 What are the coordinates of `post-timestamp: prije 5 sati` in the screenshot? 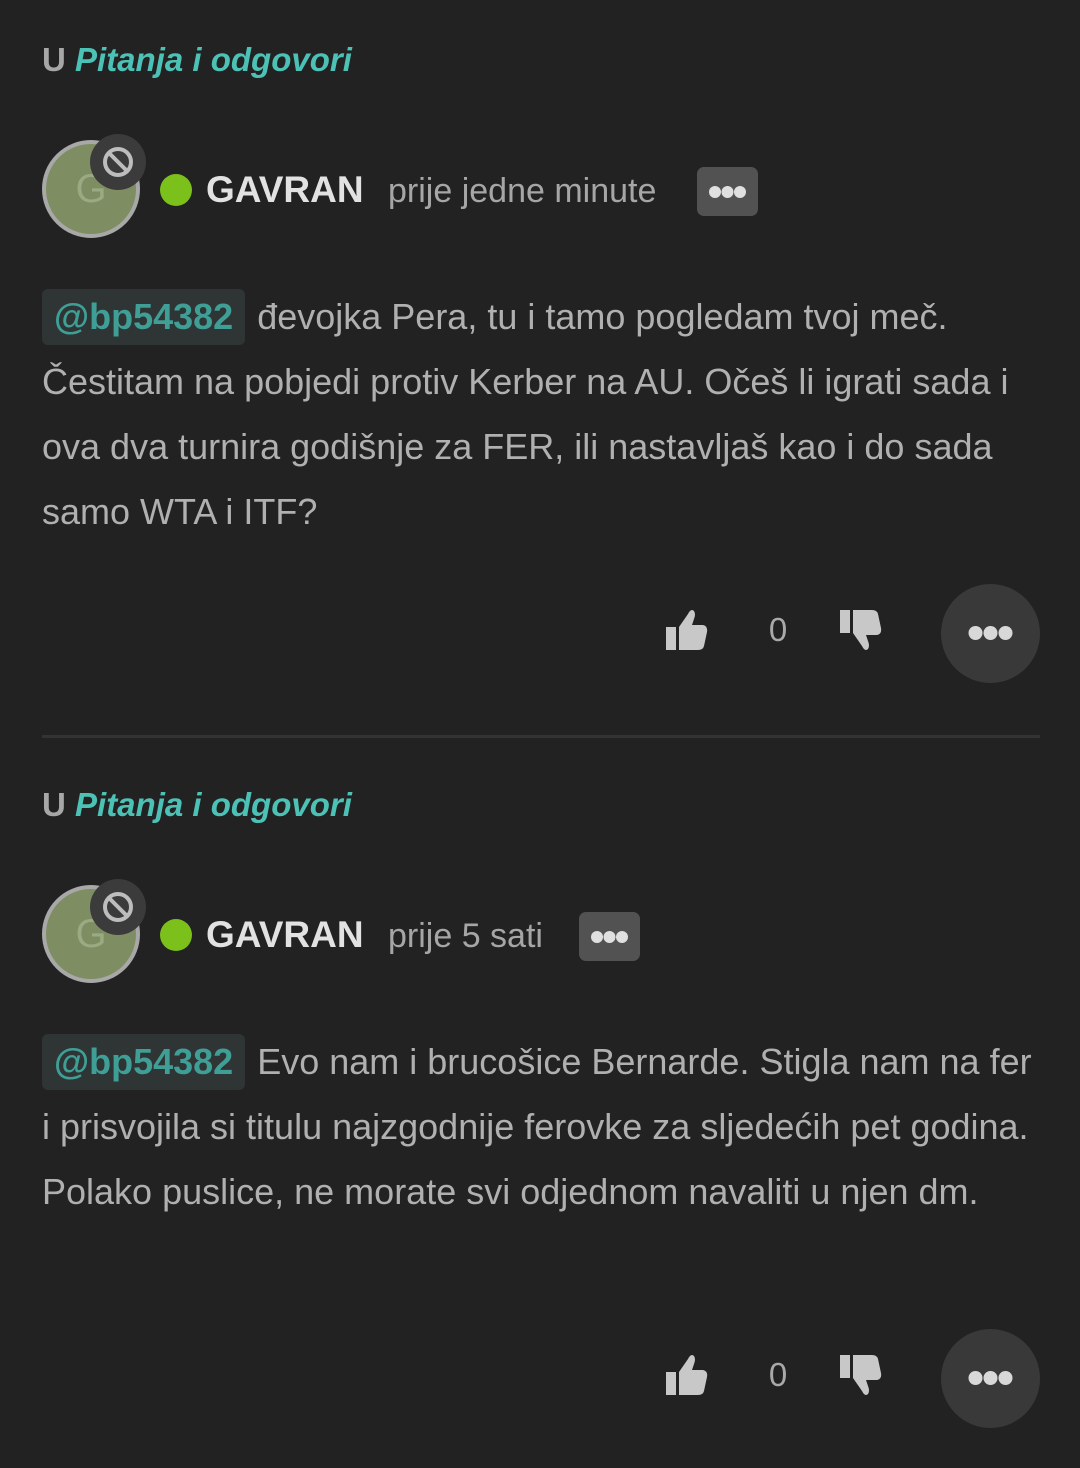 It's located at (465, 936).